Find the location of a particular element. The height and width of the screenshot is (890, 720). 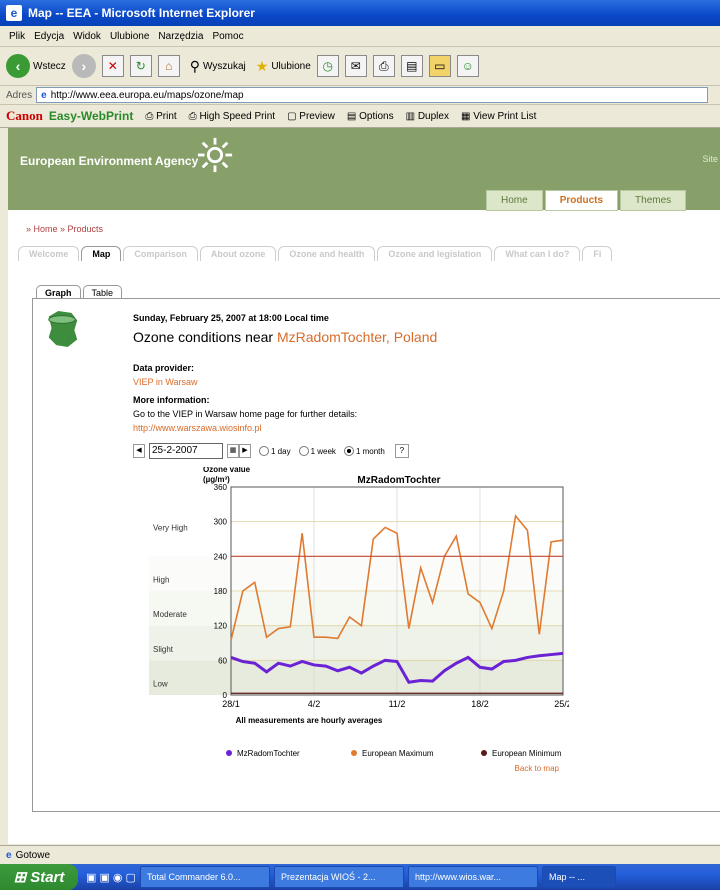

y-tick-label: 0 is located at coordinates (225, 695).